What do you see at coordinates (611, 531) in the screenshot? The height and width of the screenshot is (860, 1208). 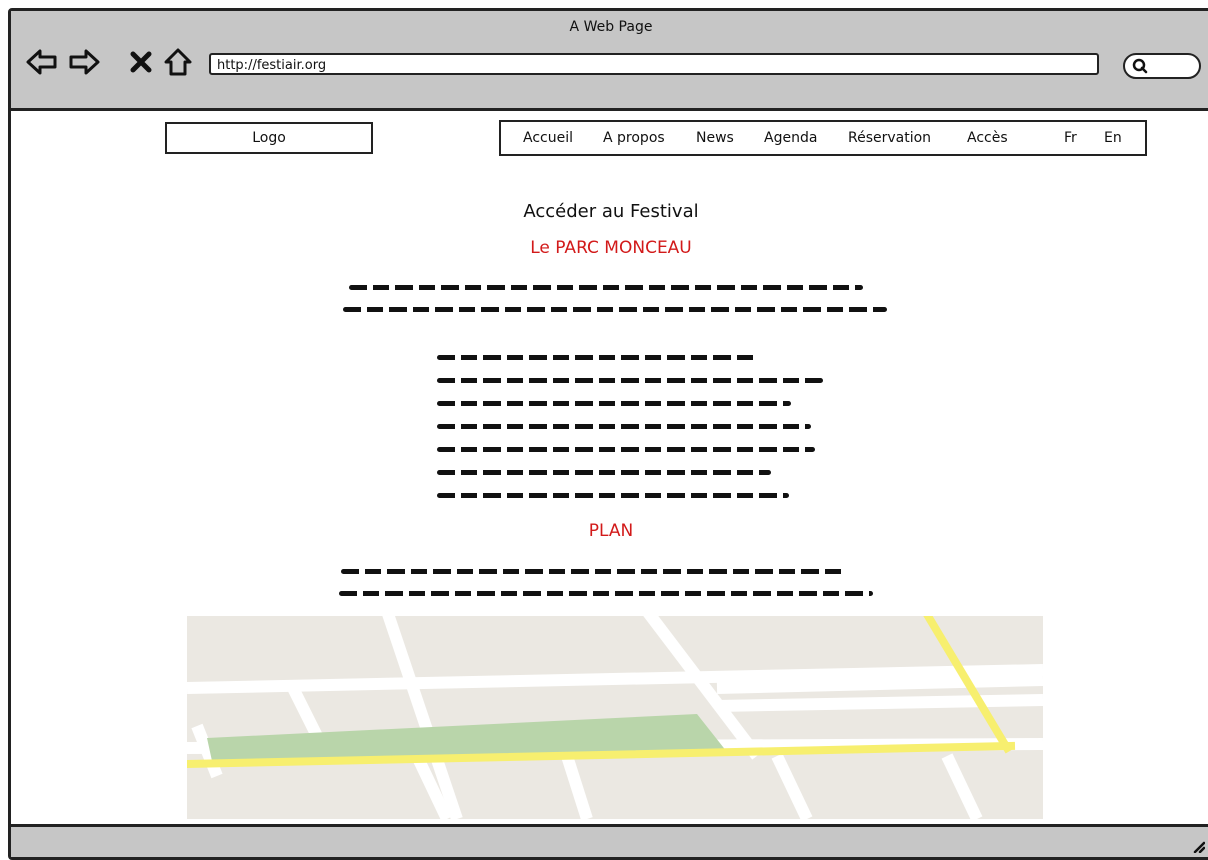 I see `section-title-plan: PLAN` at bounding box center [611, 531].